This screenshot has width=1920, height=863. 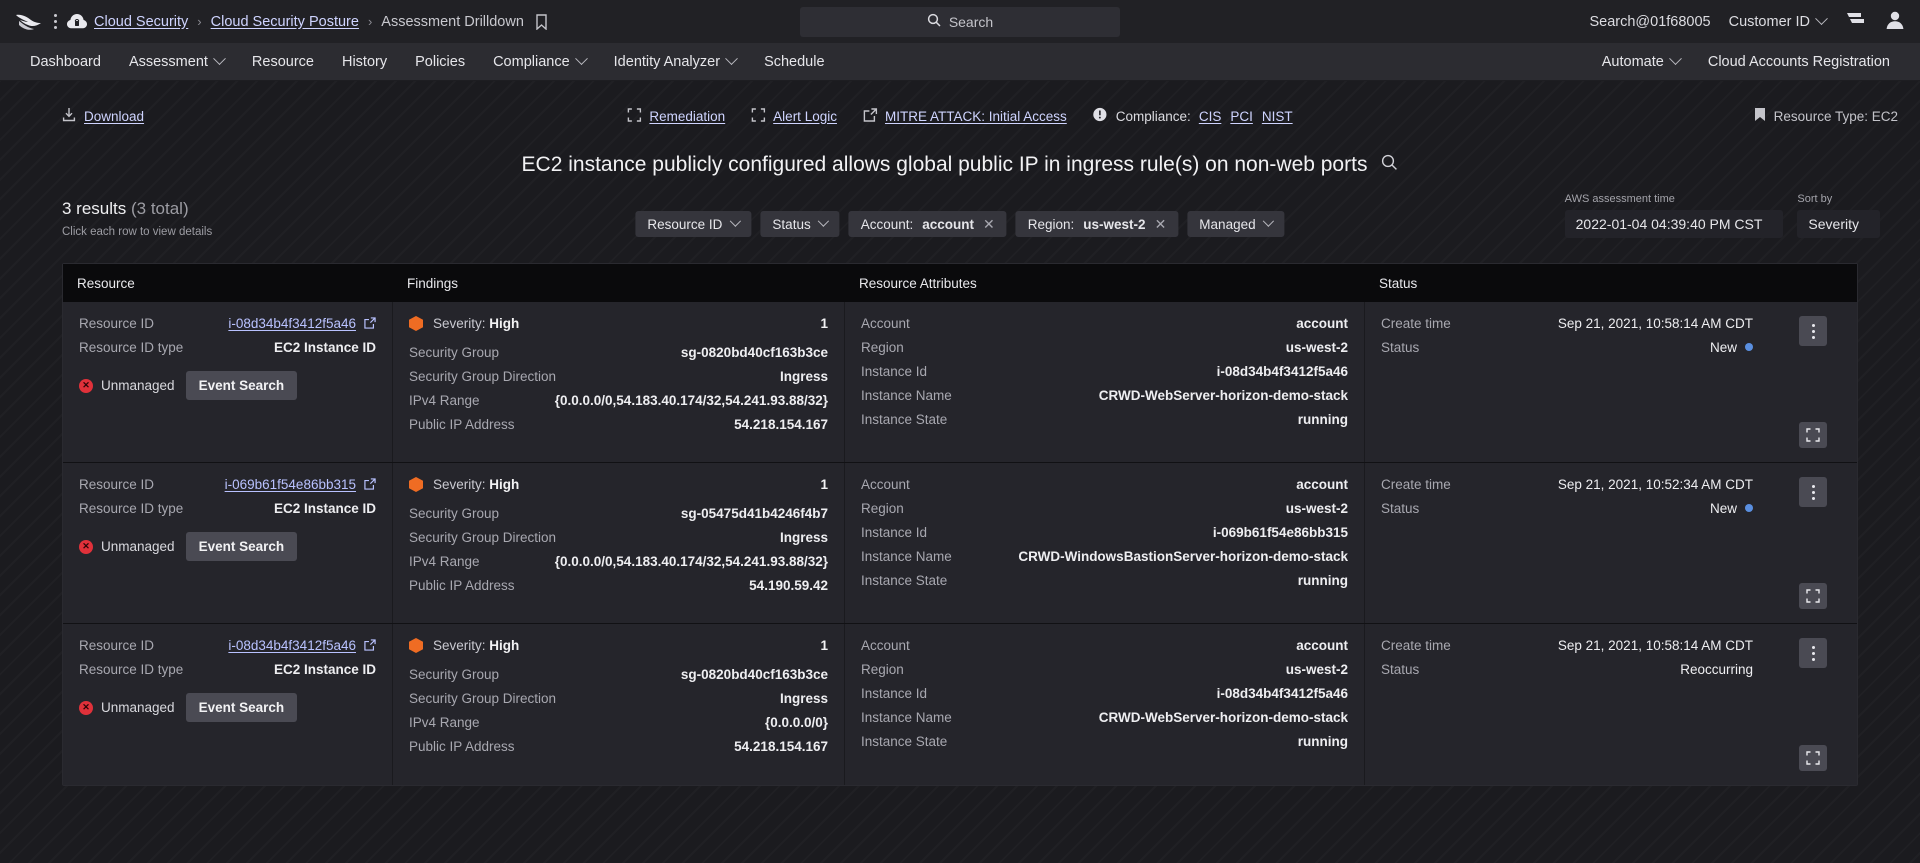 What do you see at coordinates (440, 61) in the screenshot?
I see `nav-item-policies: Policies` at bounding box center [440, 61].